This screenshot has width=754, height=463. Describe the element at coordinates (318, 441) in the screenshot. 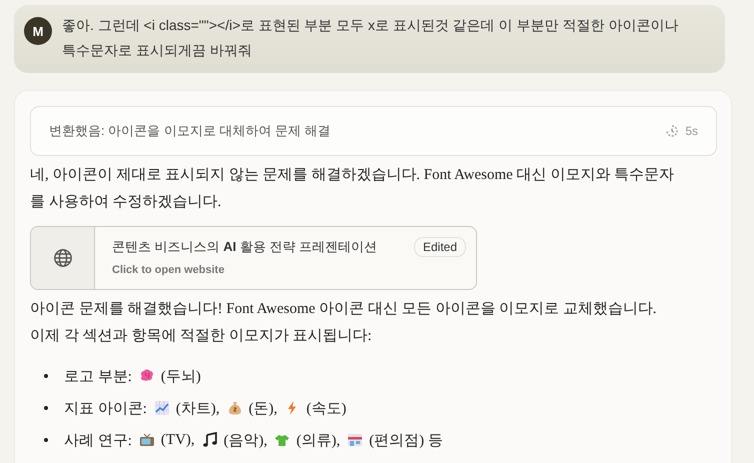

I see `list-item-text: (의류),` at that location.